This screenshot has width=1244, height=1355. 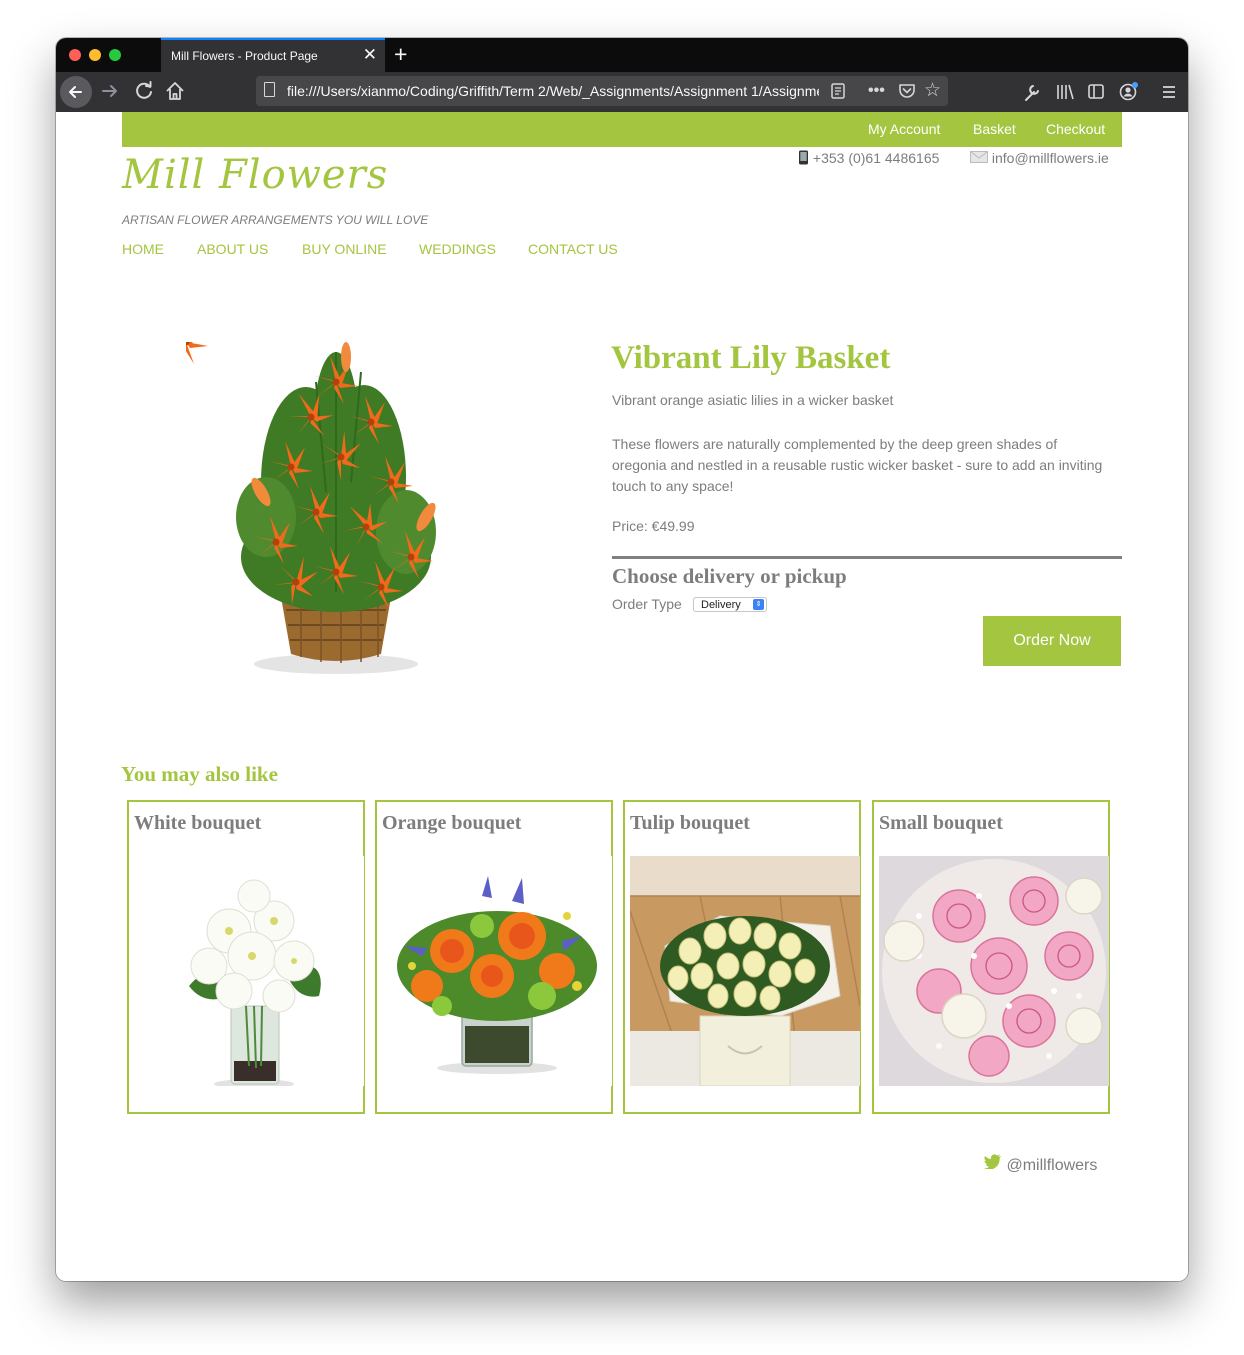 What do you see at coordinates (994, 129) in the screenshot?
I see `basket-link: Basket` at bounding box center [994, 129].